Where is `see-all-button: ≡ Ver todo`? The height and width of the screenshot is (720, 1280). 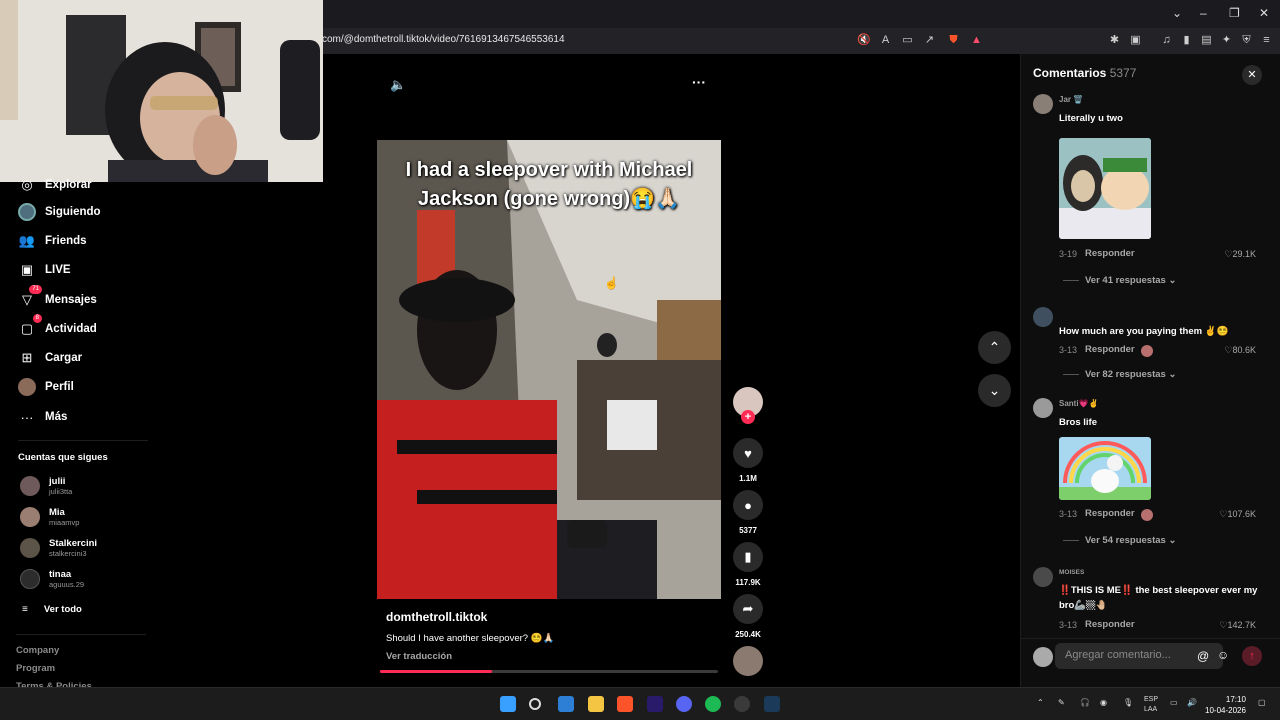
see-all-button: ≡ Ver todo is located at coordinates (52, 609).